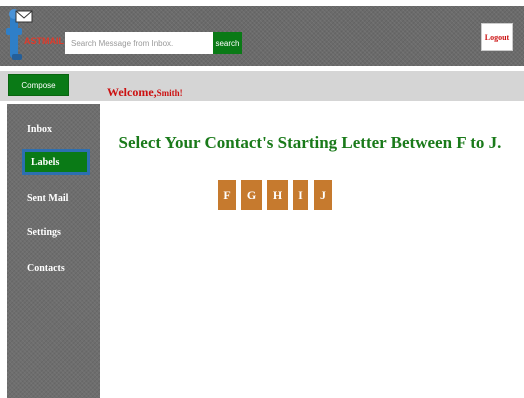  I want to click on app-logo: ASTMAIL, so click(34, 36).